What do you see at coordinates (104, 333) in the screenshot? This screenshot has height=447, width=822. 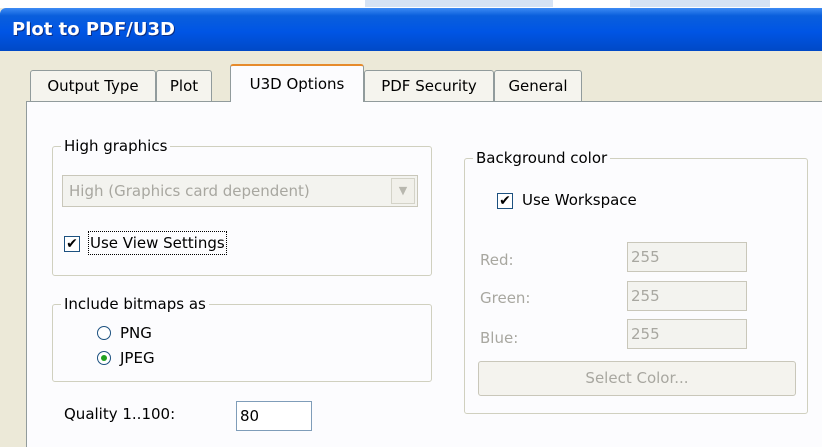 I see `png-radio` at bounding box center [104, 333].